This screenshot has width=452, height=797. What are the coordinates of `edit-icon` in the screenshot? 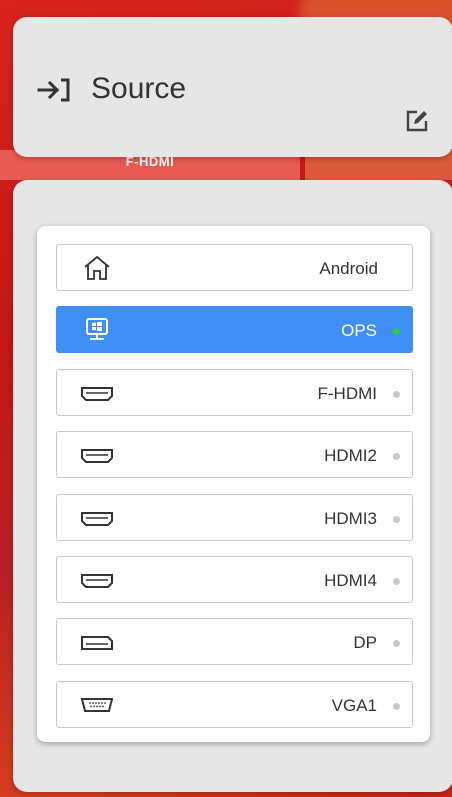 It's located at (417, 121).